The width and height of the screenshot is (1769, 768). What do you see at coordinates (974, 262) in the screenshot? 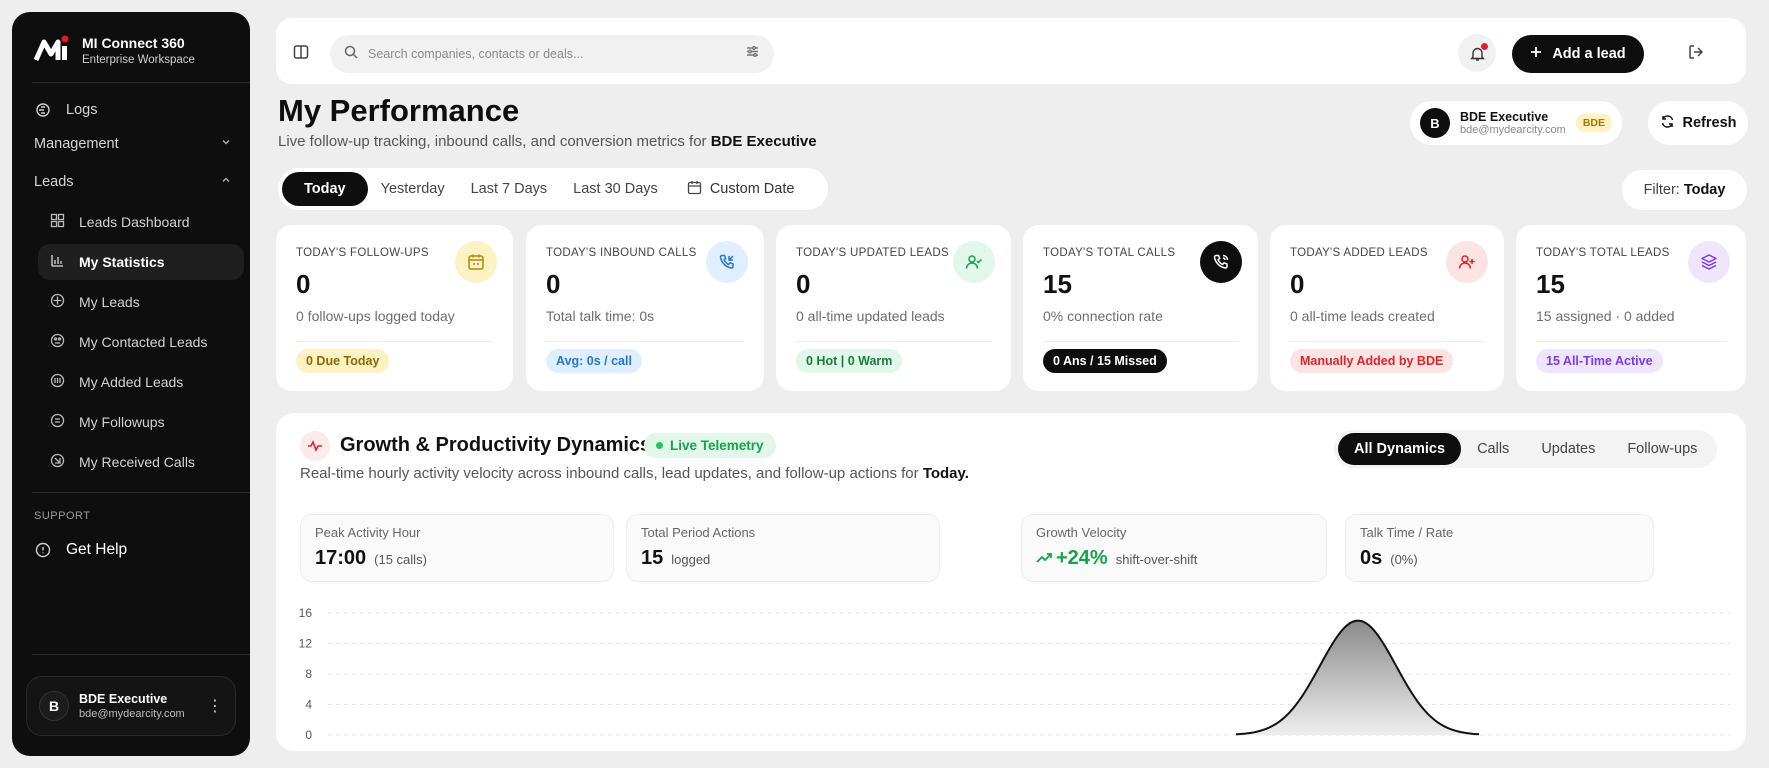
I see `user-check-icon` at bounding box center [974, 262].